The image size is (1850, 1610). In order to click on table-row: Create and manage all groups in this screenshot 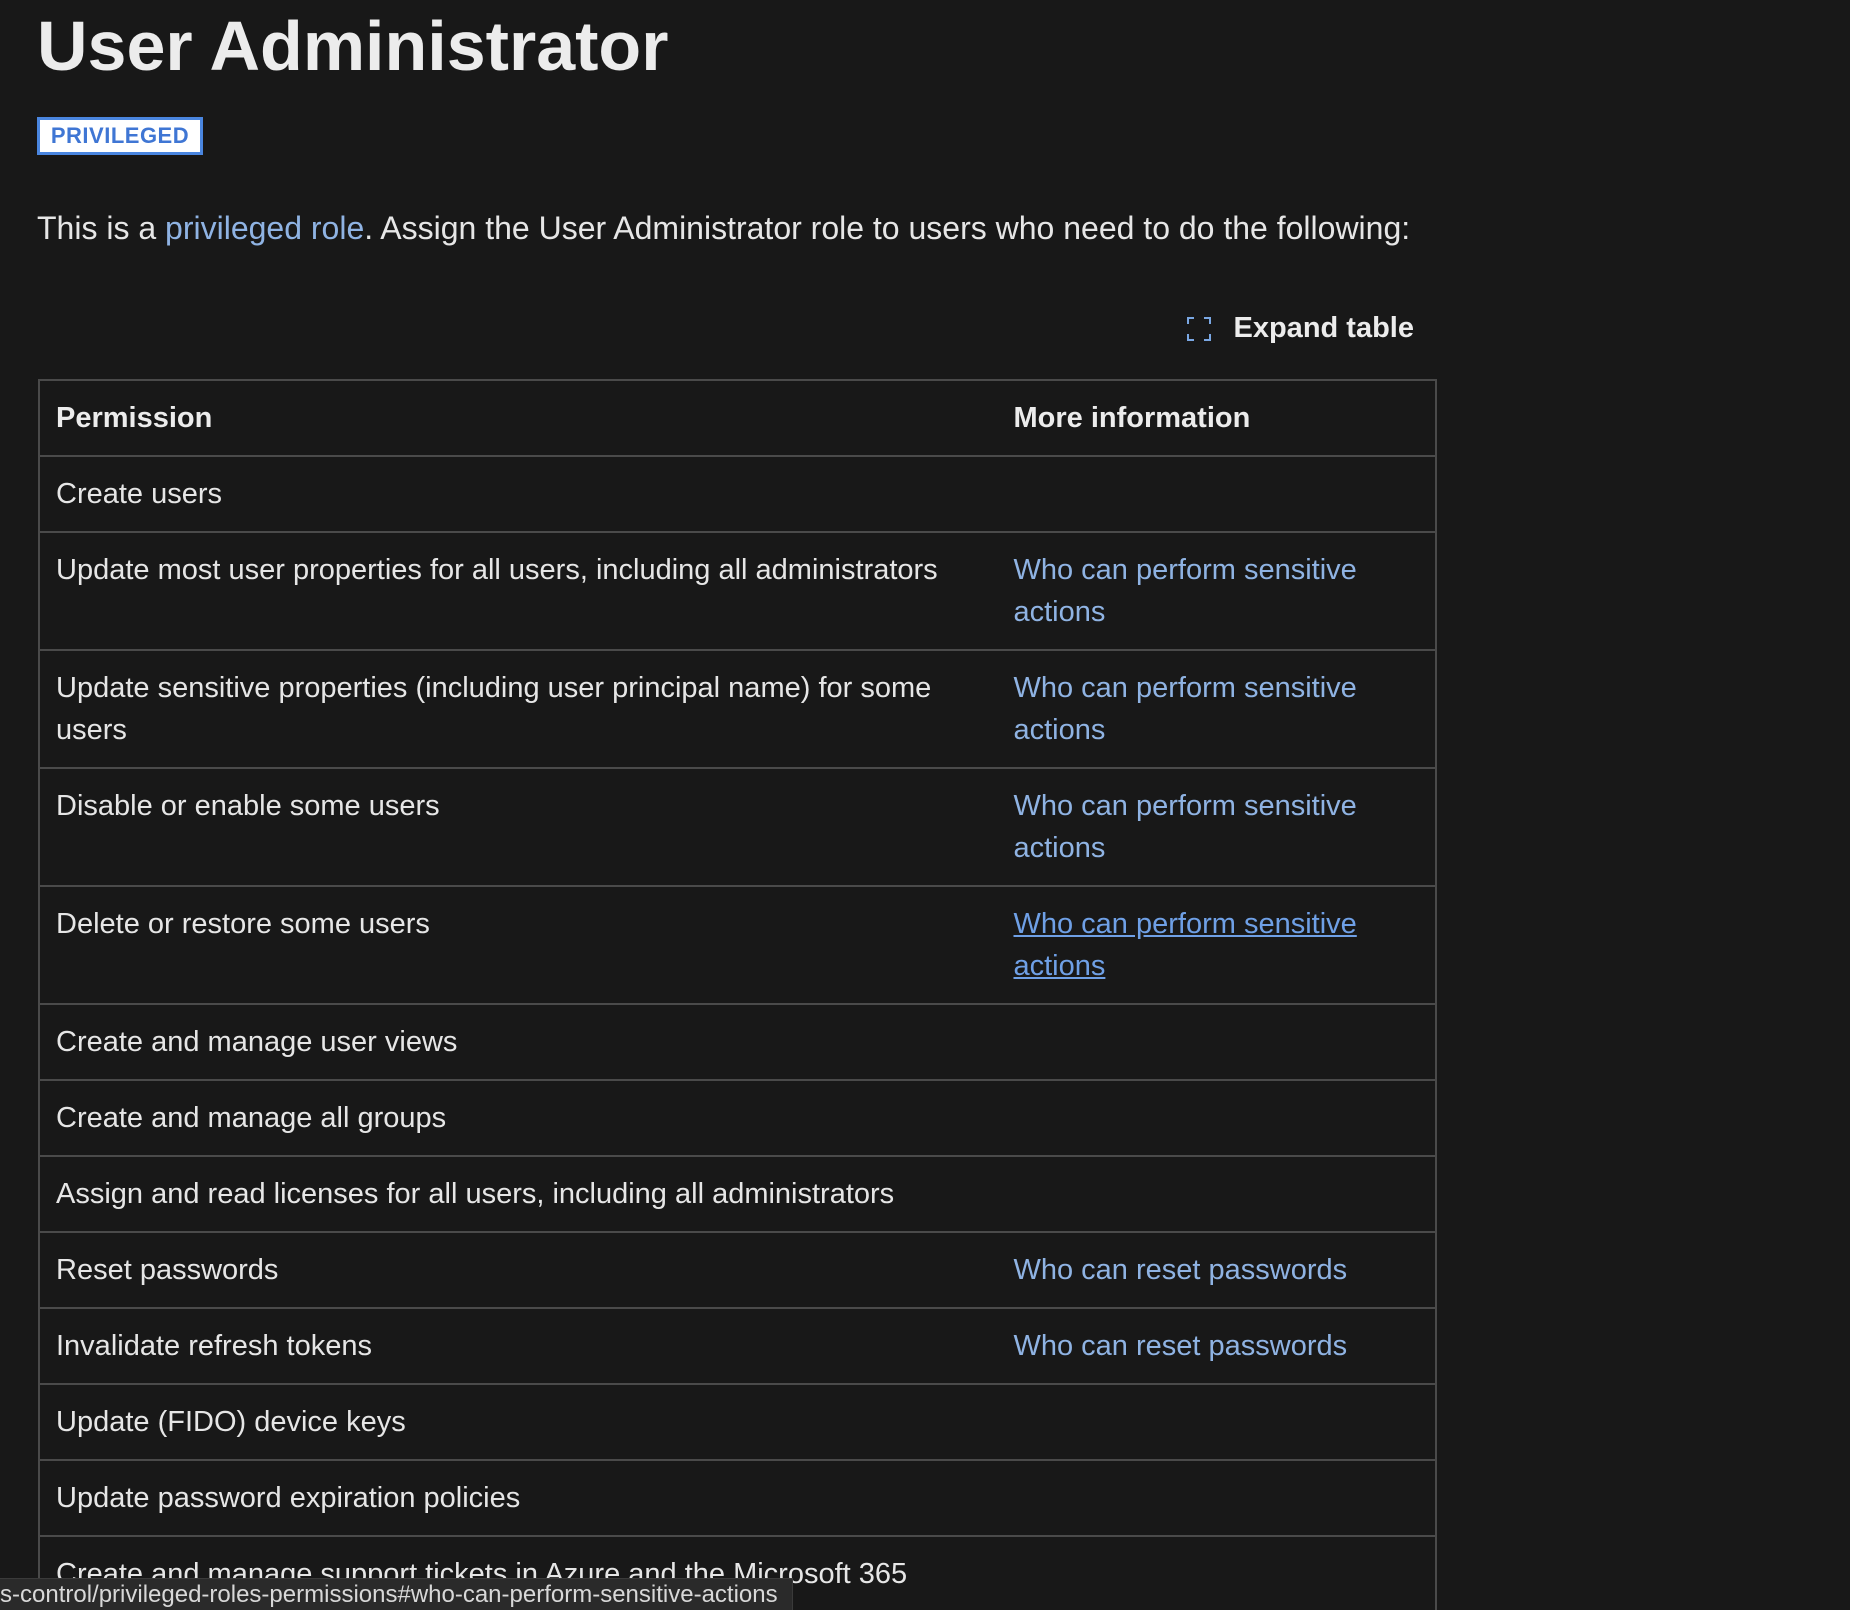, I will do `click(737, 1118)`.